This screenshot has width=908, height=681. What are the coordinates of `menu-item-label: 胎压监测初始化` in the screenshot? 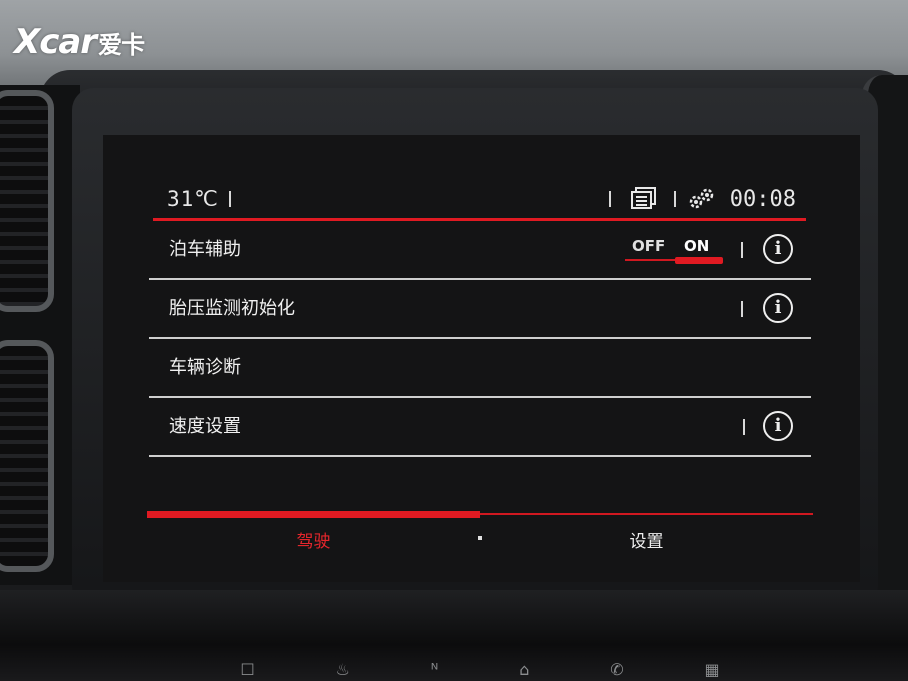 It's located at (232, 308).